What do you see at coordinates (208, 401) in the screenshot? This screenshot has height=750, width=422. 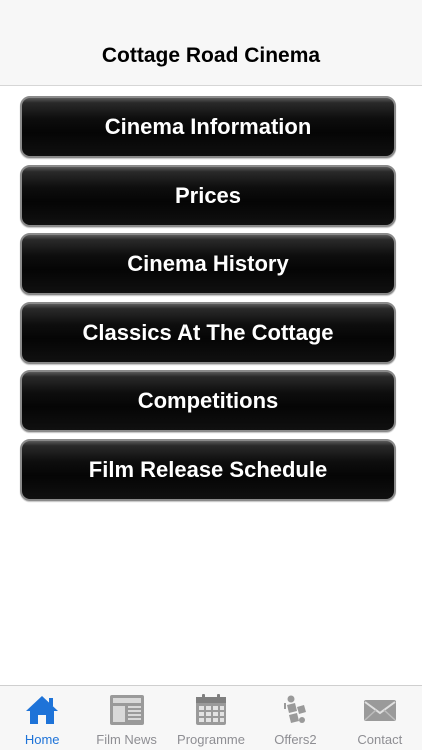 I see `competitions-button: Competitions` at bounding box center [208, 401].